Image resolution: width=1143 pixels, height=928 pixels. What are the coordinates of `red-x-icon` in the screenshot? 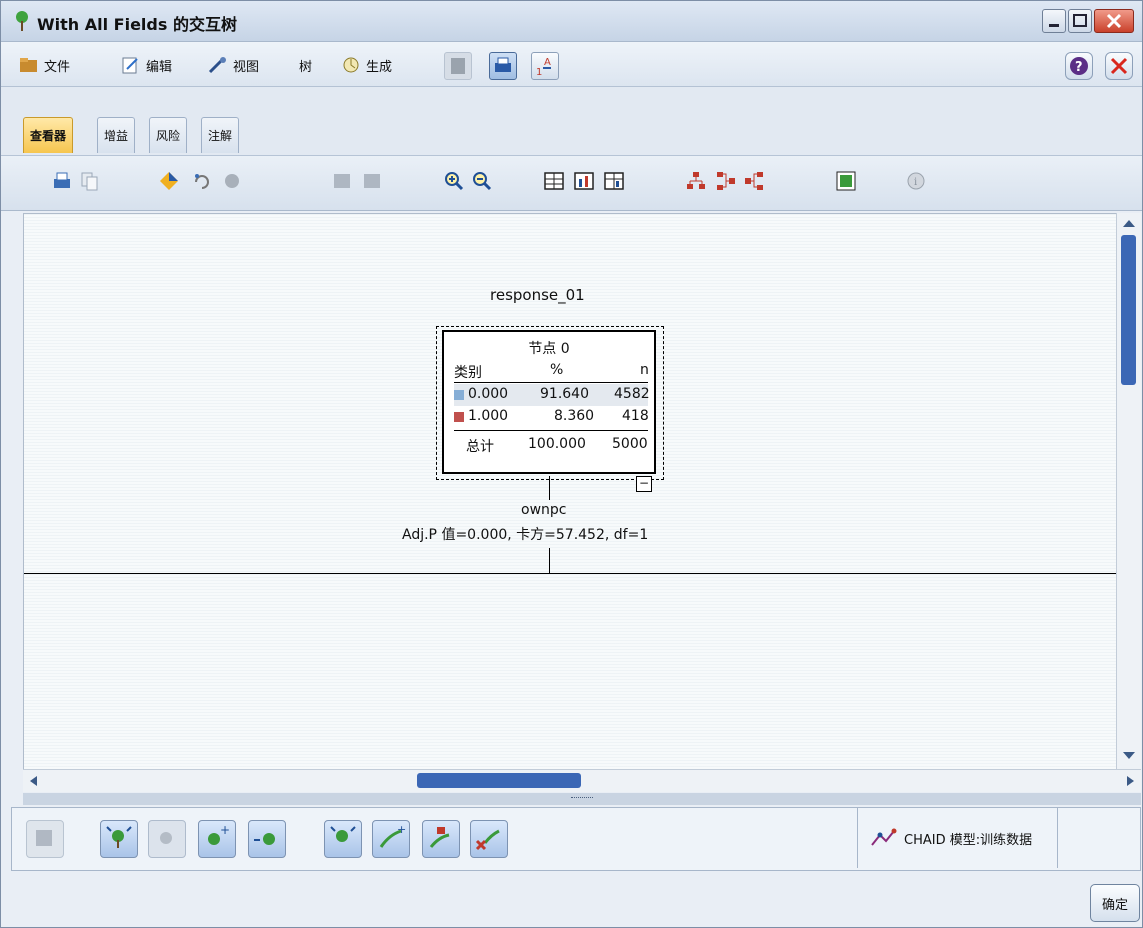 It's located at (1119, 66).